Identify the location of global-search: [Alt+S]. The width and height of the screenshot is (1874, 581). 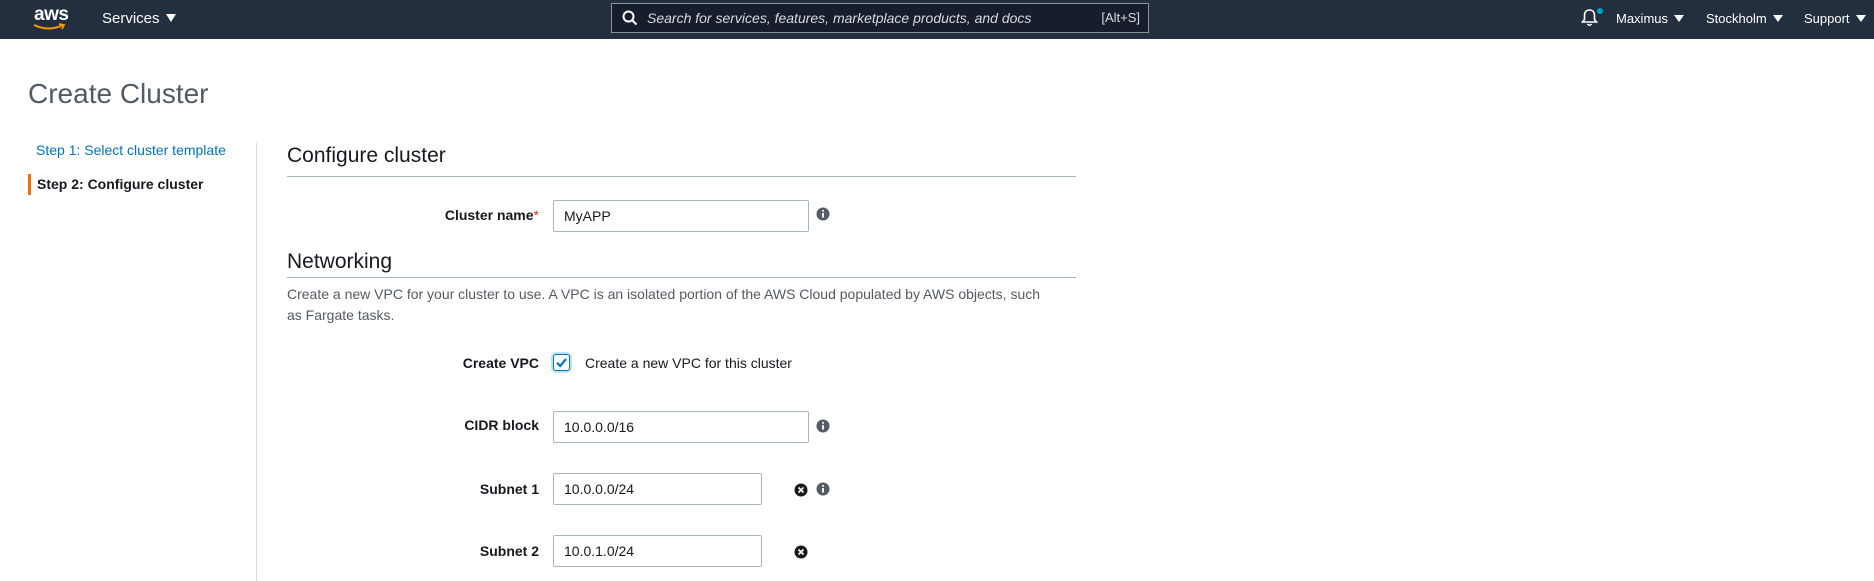
(880, 18).